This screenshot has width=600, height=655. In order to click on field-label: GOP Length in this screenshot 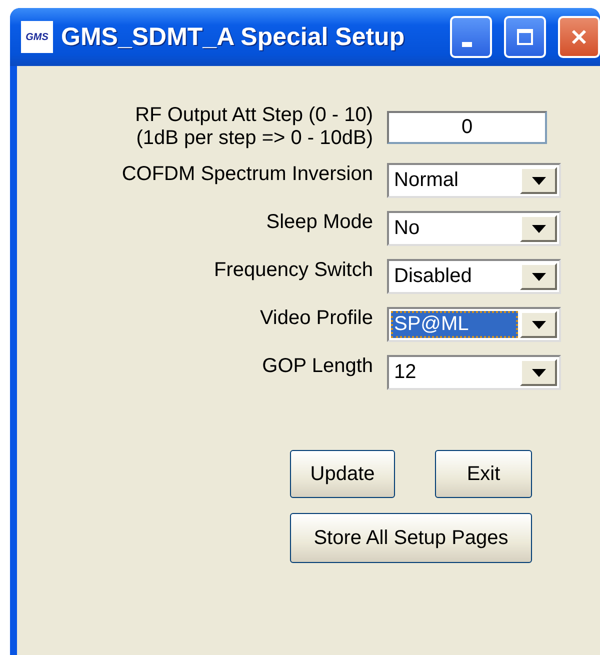, I will do `click(317, 366)`.